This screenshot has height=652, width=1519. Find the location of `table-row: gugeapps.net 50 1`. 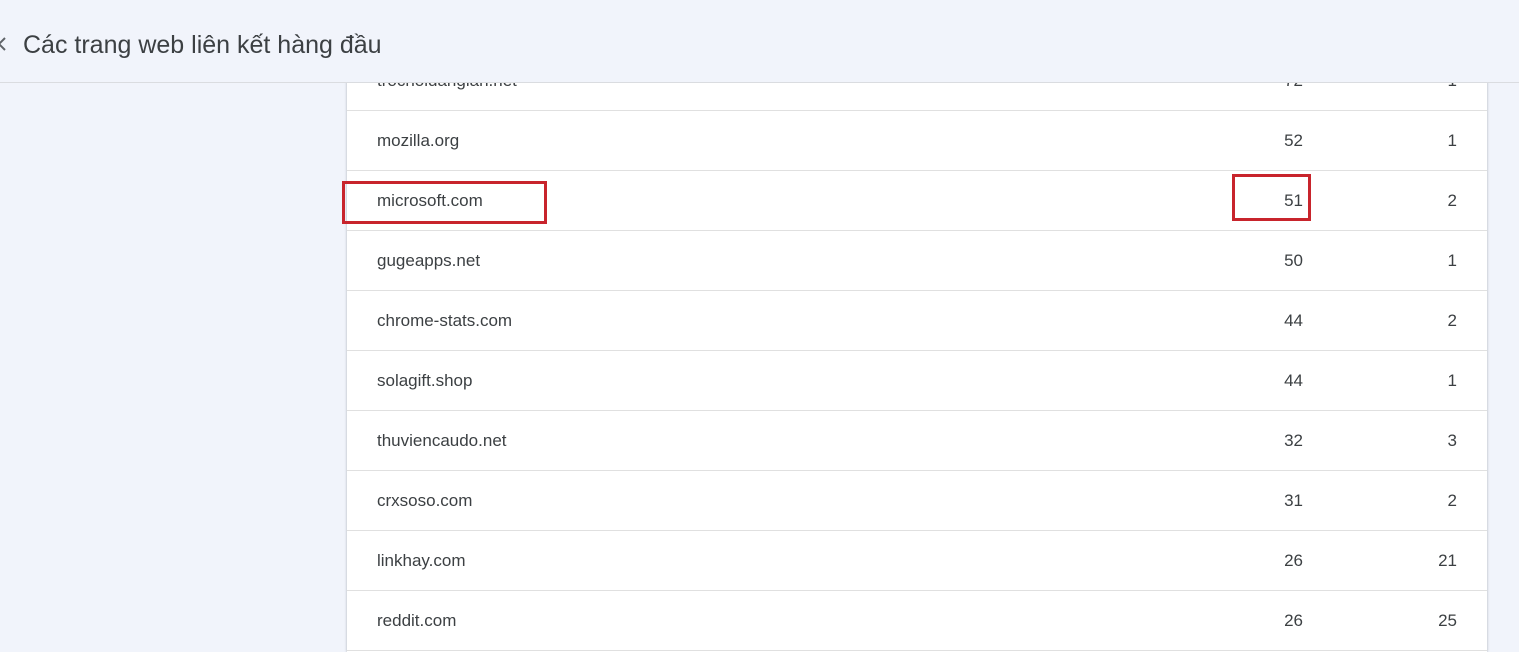

table-row: gugeapps.net 50 1 is located at coordinates (917, 261).